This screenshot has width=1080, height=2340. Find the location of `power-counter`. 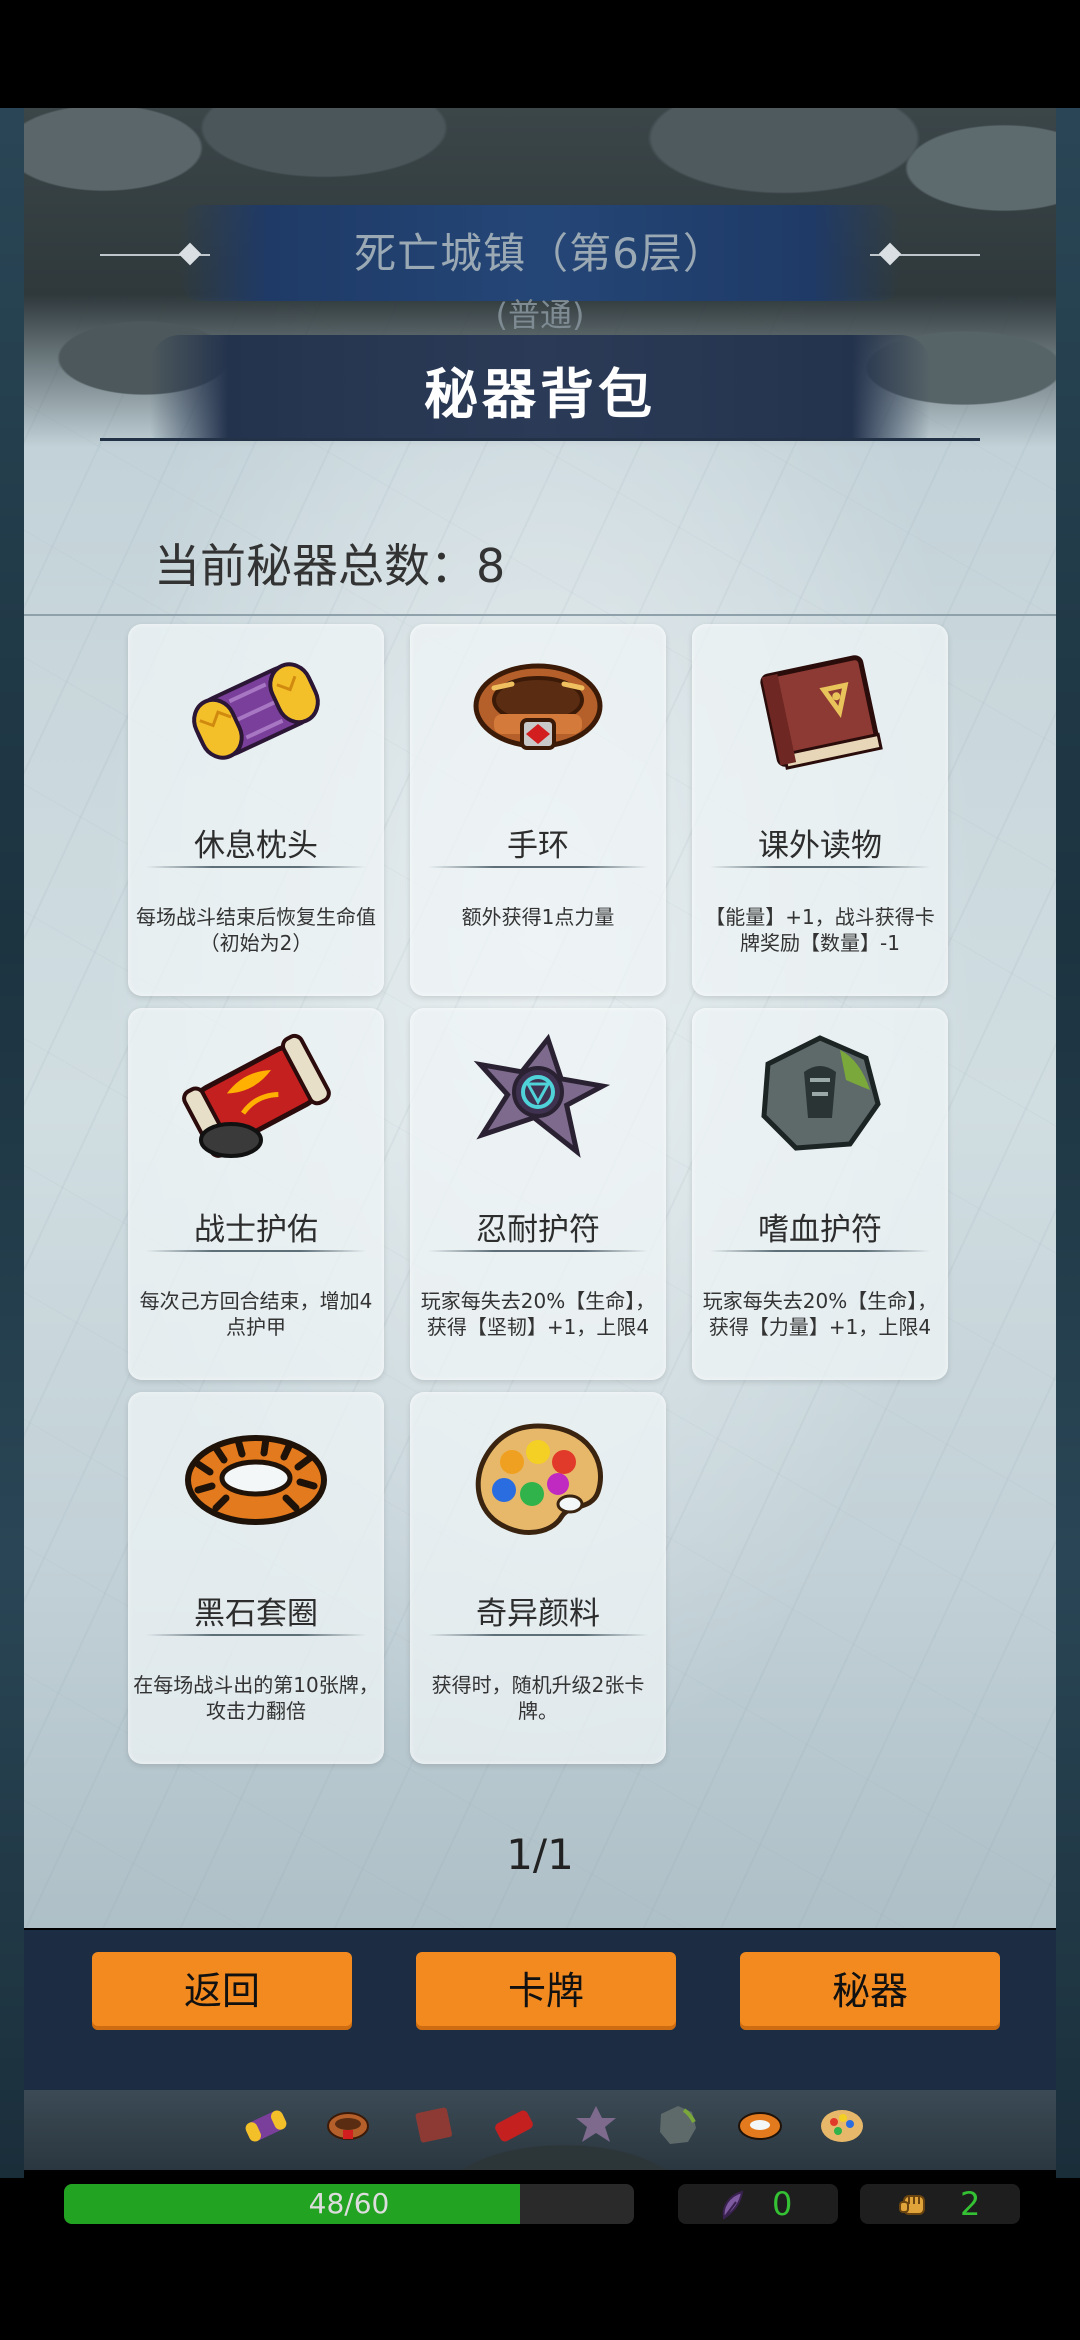

power-counter is located at coordinates (940, 2204).